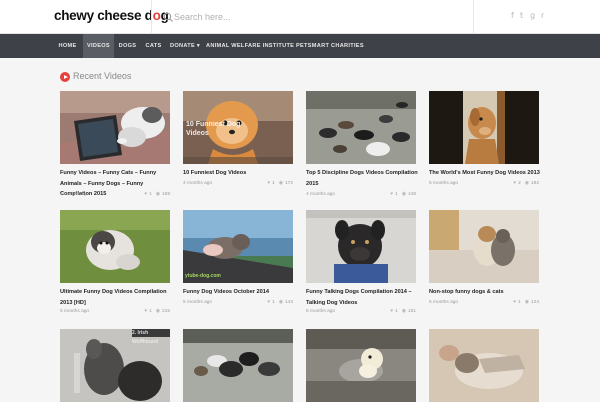  I want to click on thumbnail-overlay-text: 10 Funniest Dog Videos, so click(213, 129).